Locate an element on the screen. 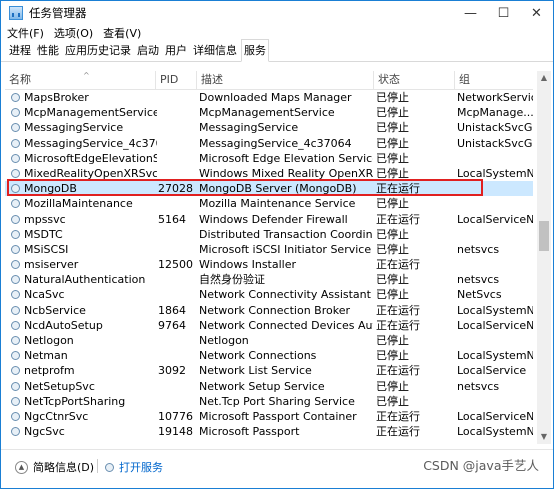  cell-name: McpManagementService is located at coordinates (84, 112).